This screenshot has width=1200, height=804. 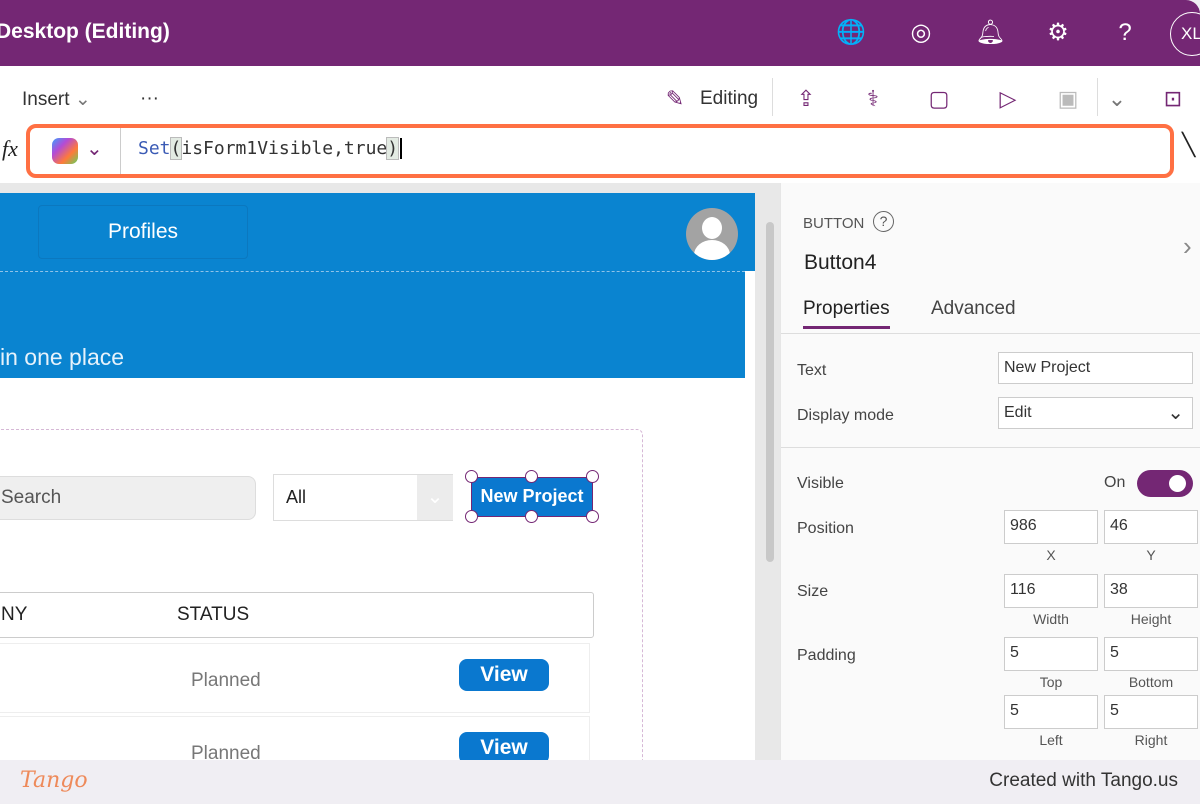 I want to click on status-dropdown: All ⌄, so click(x=363, y=497).